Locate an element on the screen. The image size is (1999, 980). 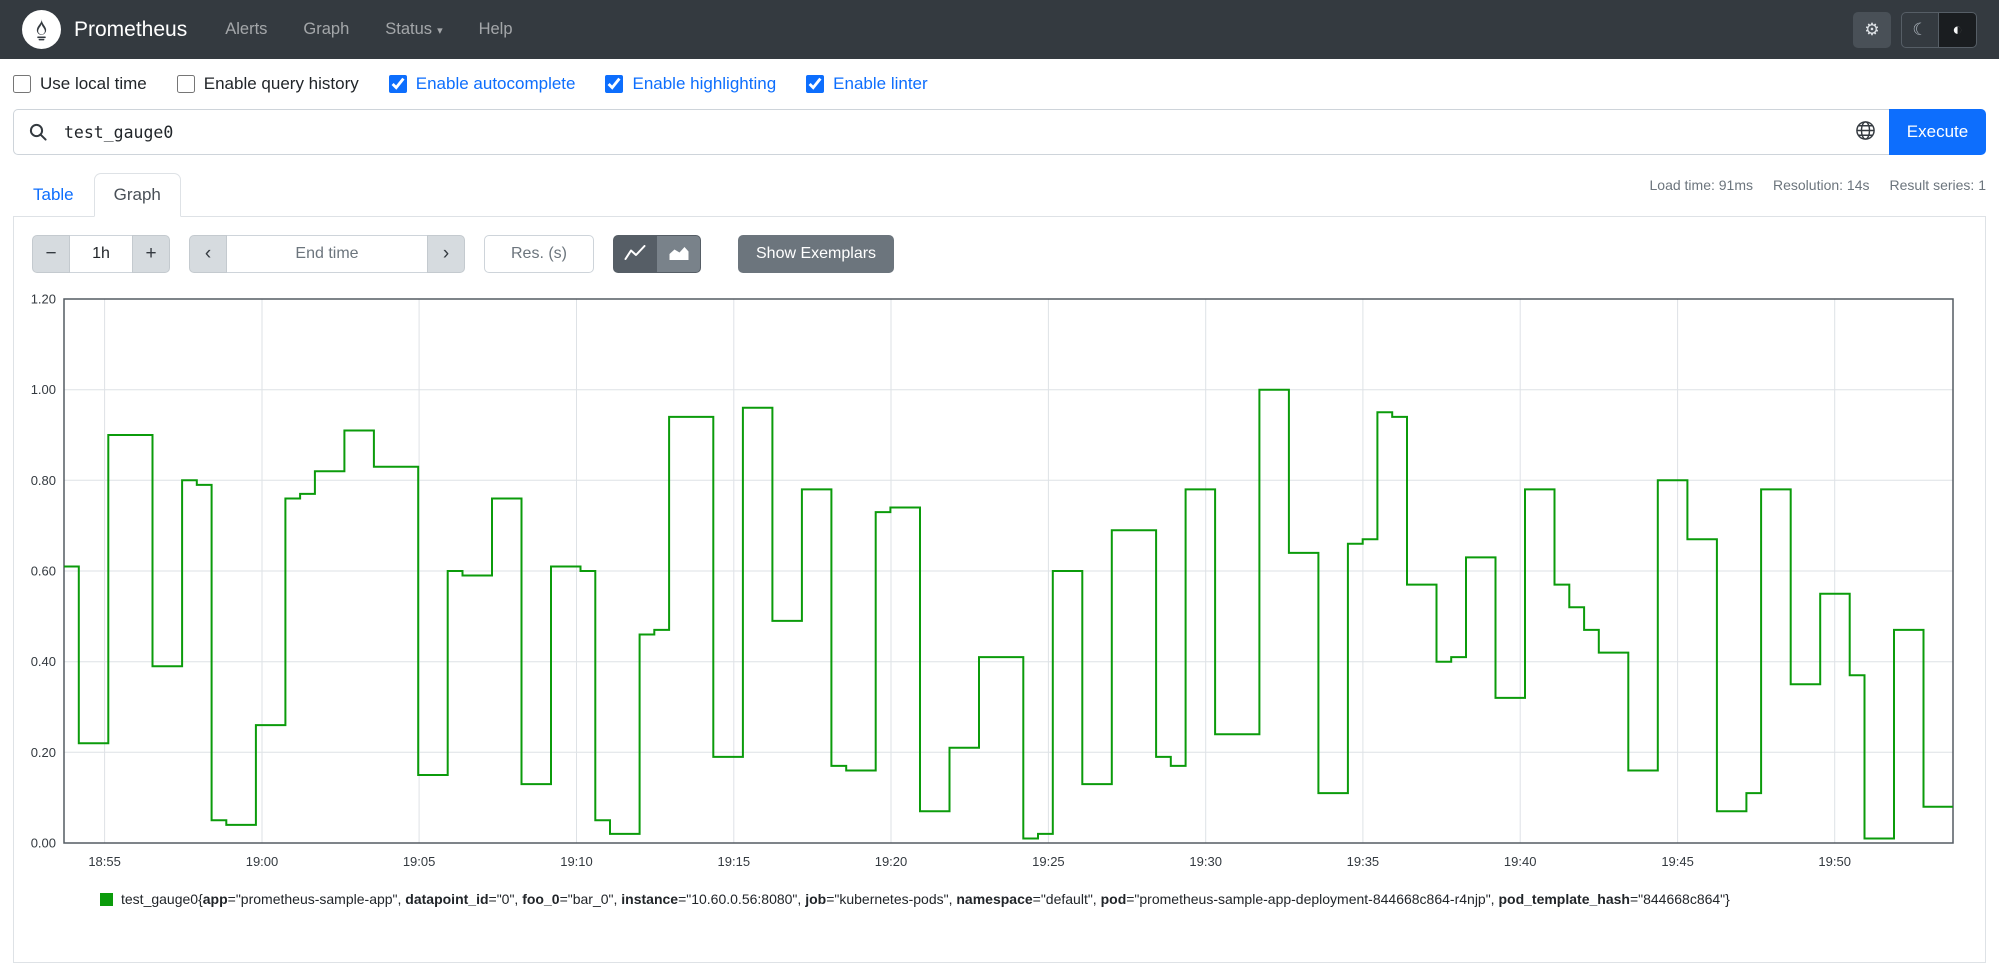
svg-text: 0.00 is located at coordinates (43, 843).